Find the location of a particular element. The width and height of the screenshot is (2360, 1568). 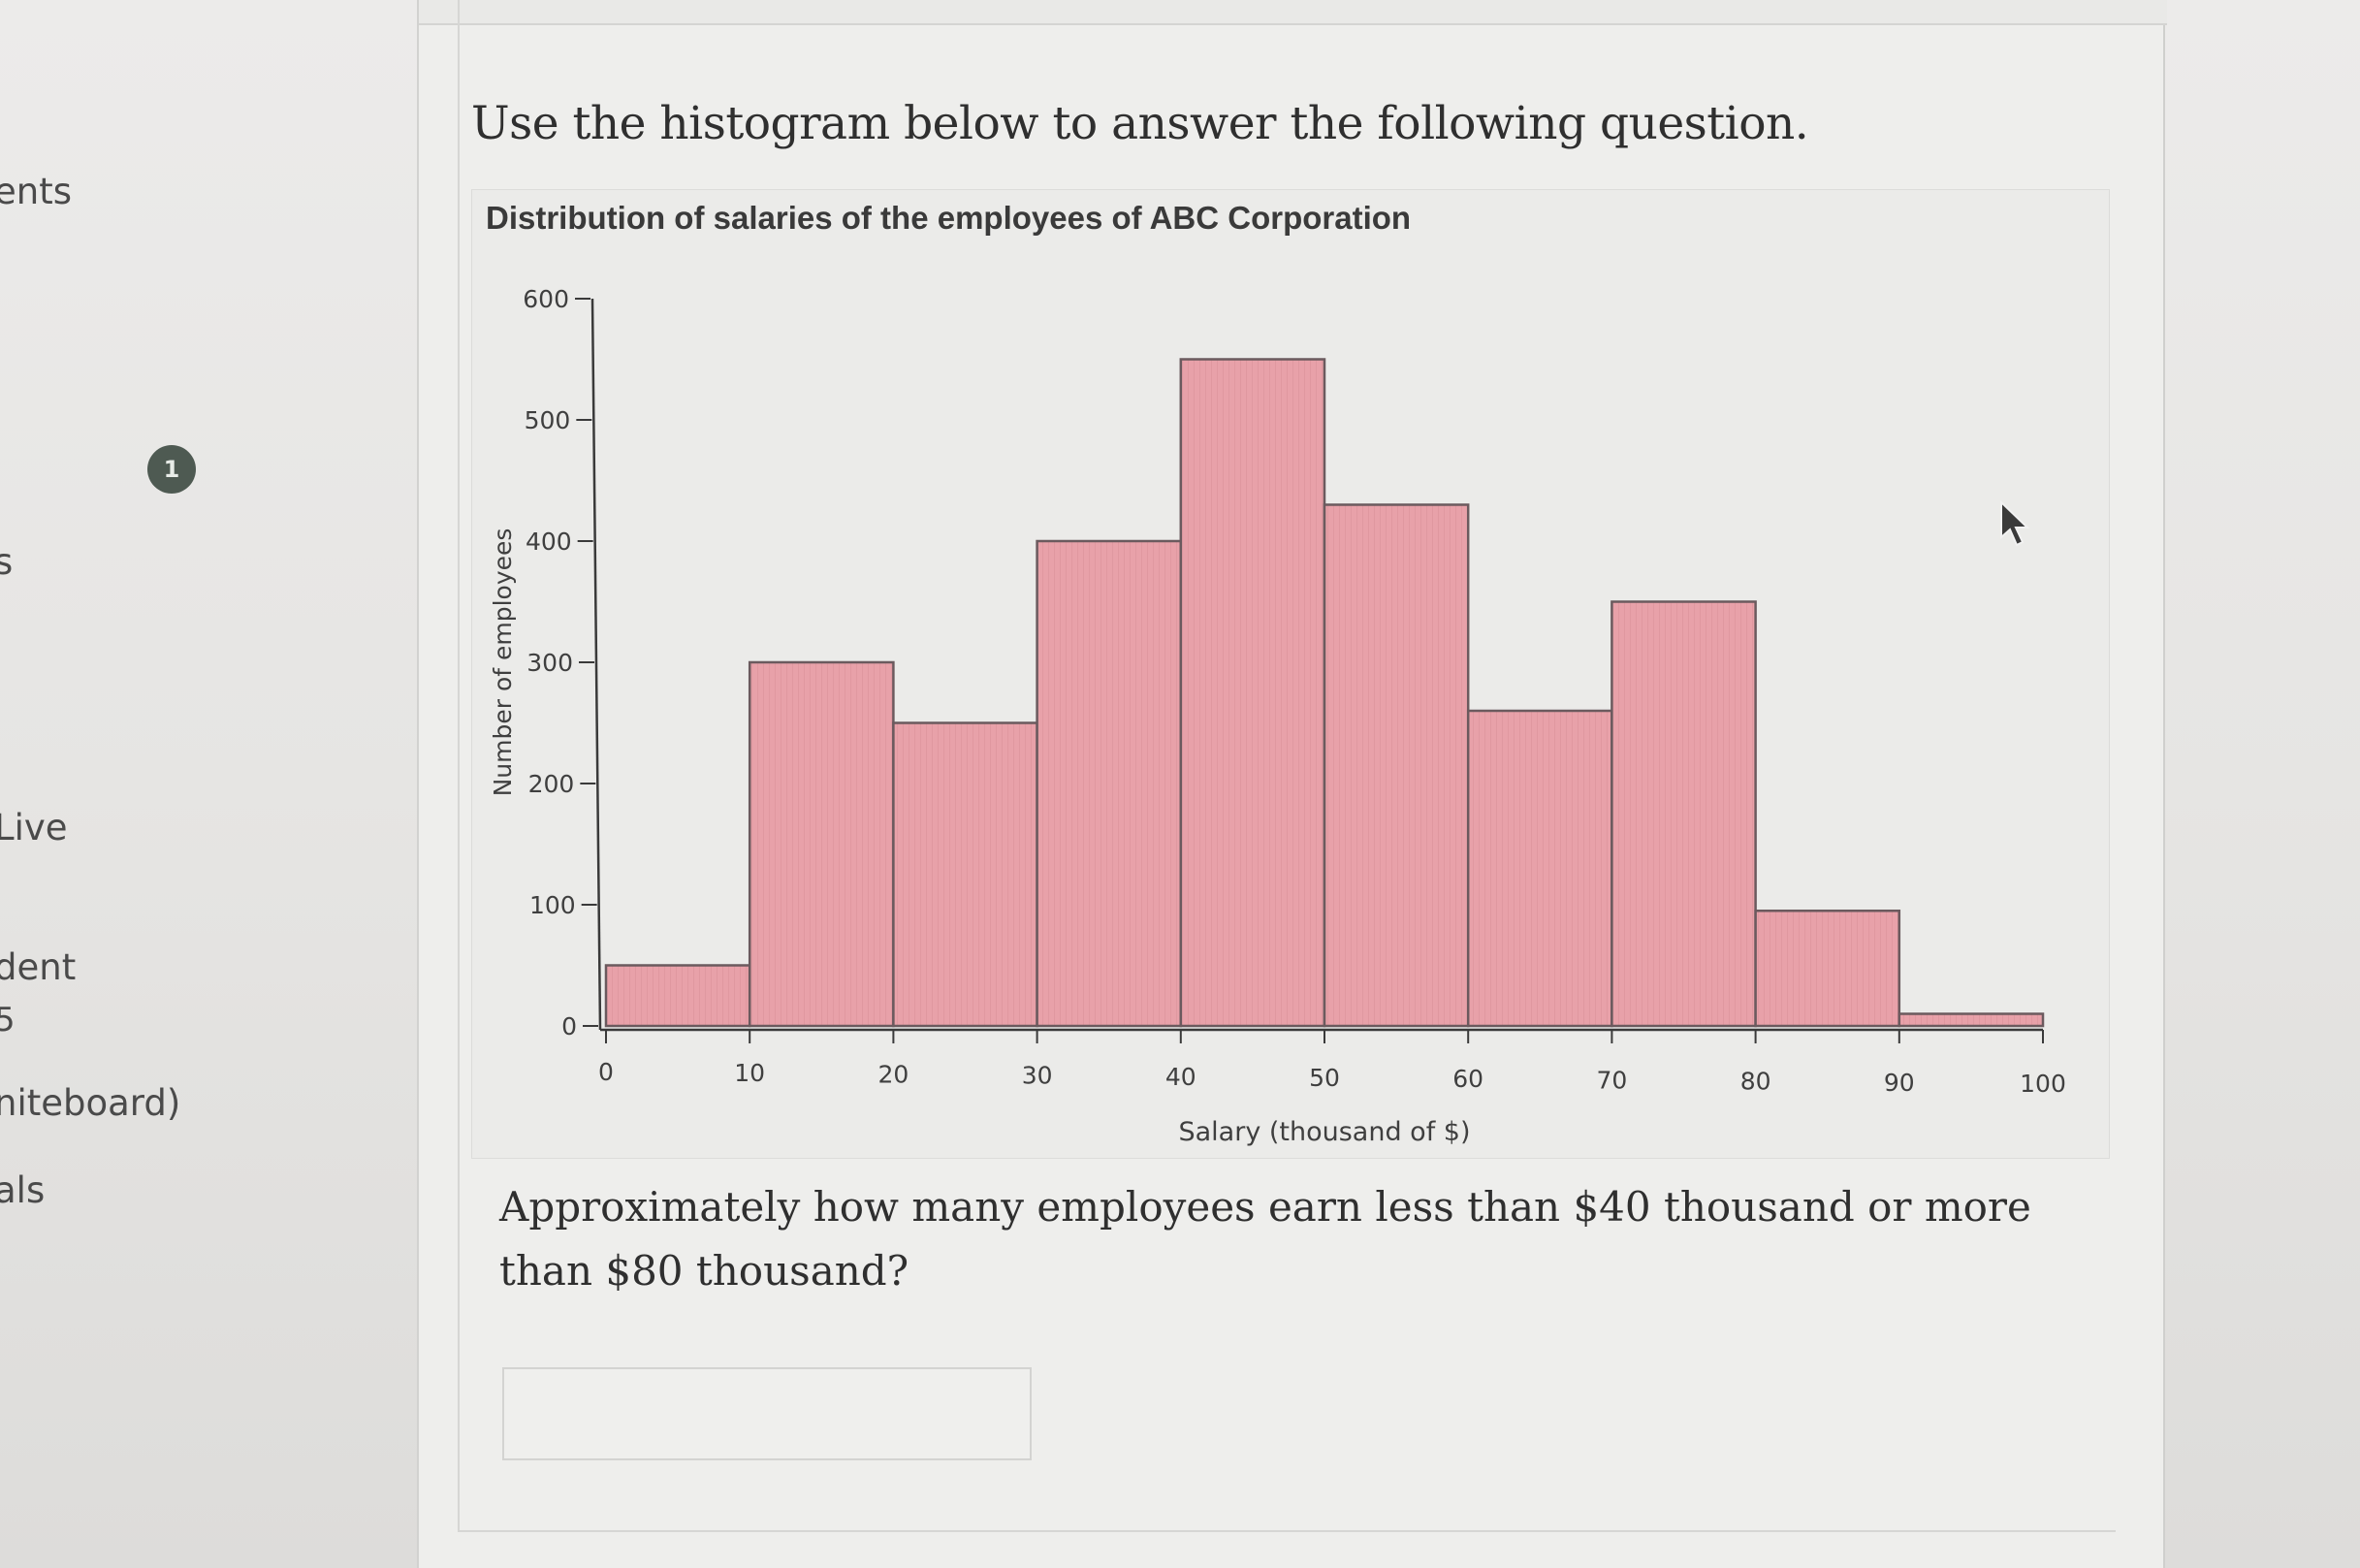

sidebar-item-fragment: s is located at coordinates (6, 562).